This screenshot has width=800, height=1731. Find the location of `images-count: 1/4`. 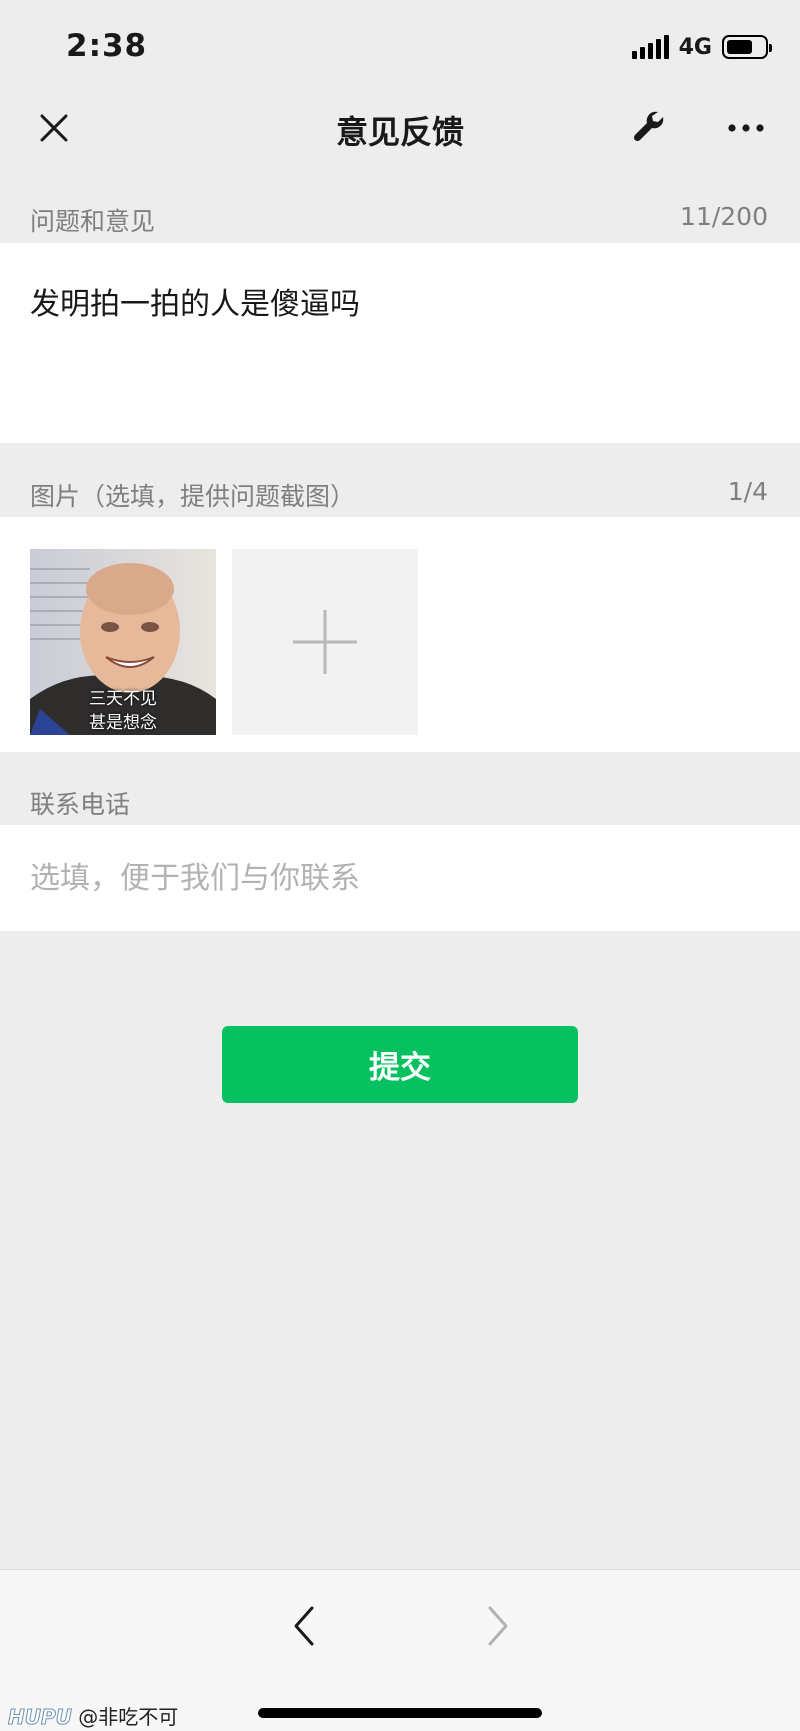

images-count: 1/4 is located at coordinates (747, 491).